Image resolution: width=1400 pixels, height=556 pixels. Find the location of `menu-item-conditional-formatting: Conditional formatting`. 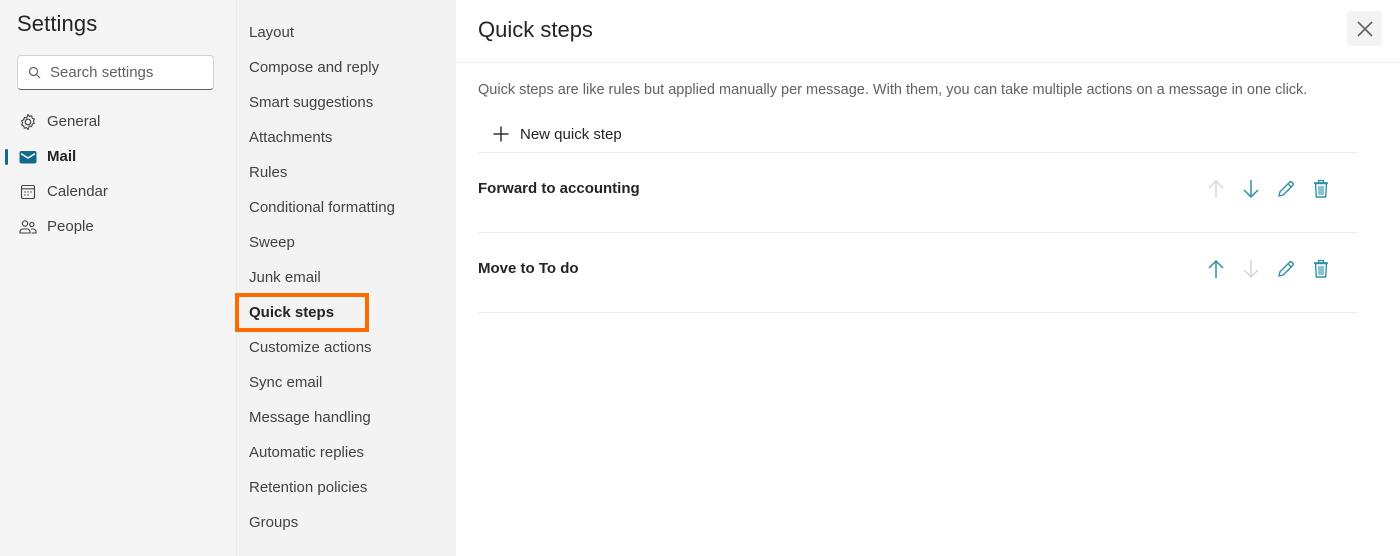

menu-item-conditional-formatting: Conditional formatting is located at coordinates (322, 207).